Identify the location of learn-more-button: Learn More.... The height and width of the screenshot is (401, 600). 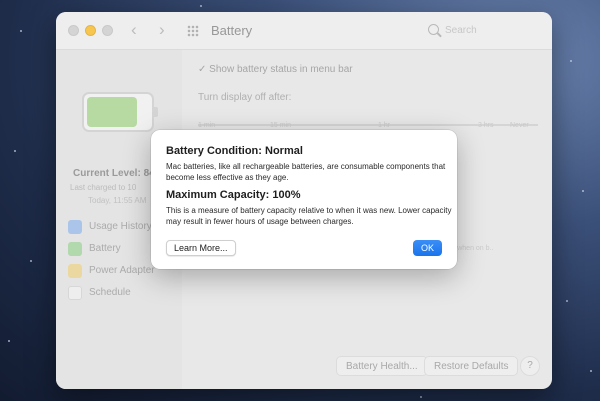
(201, 248).